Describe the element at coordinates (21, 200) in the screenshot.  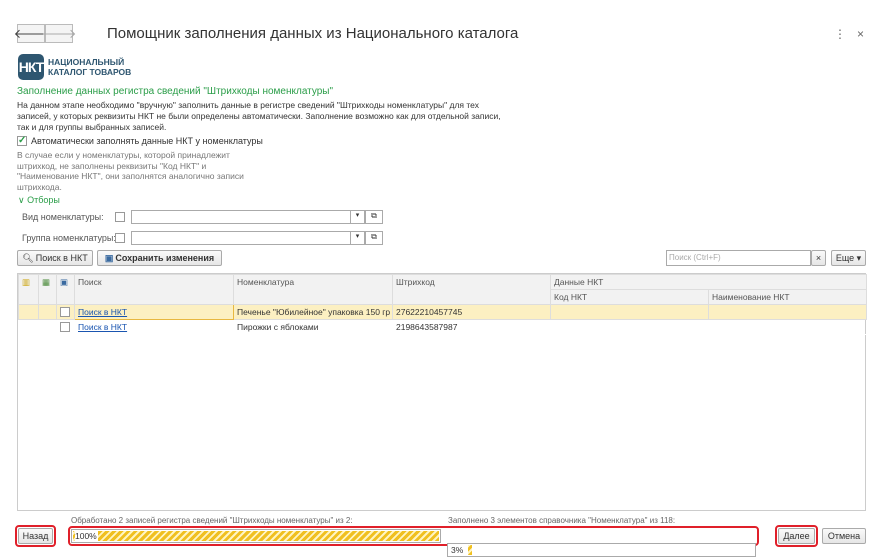
I see `chevron-down-icon: ∨` at that location.